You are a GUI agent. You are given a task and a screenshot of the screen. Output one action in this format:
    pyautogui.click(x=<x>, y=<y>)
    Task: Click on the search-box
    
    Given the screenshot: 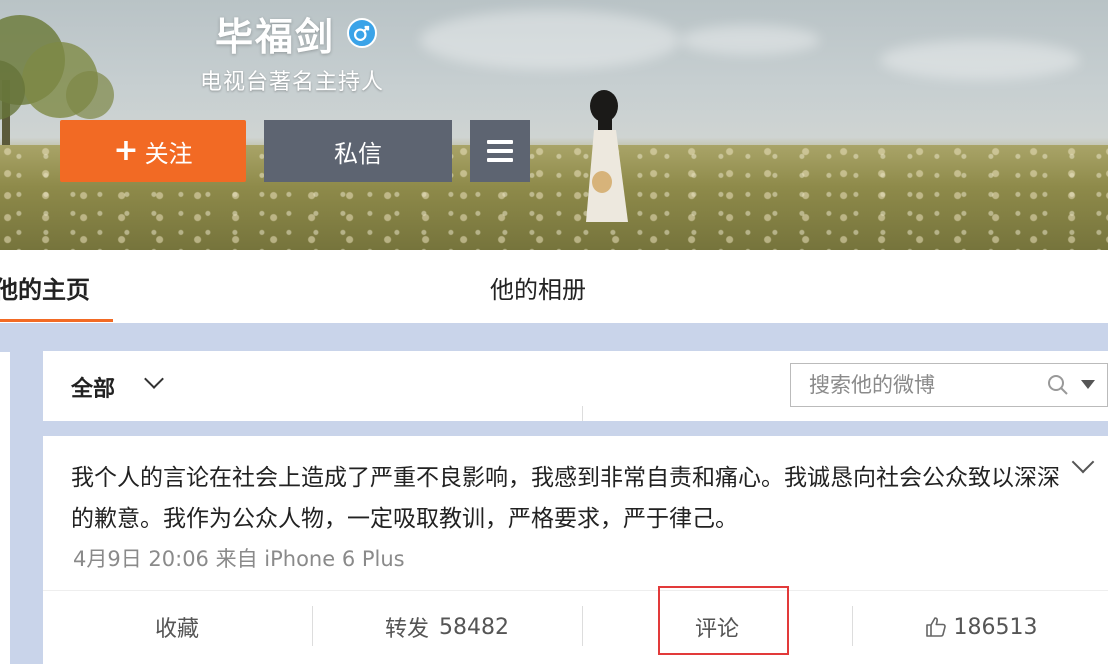 What is the action you would take?
    pyautogui.click(x=949, y=385)
    